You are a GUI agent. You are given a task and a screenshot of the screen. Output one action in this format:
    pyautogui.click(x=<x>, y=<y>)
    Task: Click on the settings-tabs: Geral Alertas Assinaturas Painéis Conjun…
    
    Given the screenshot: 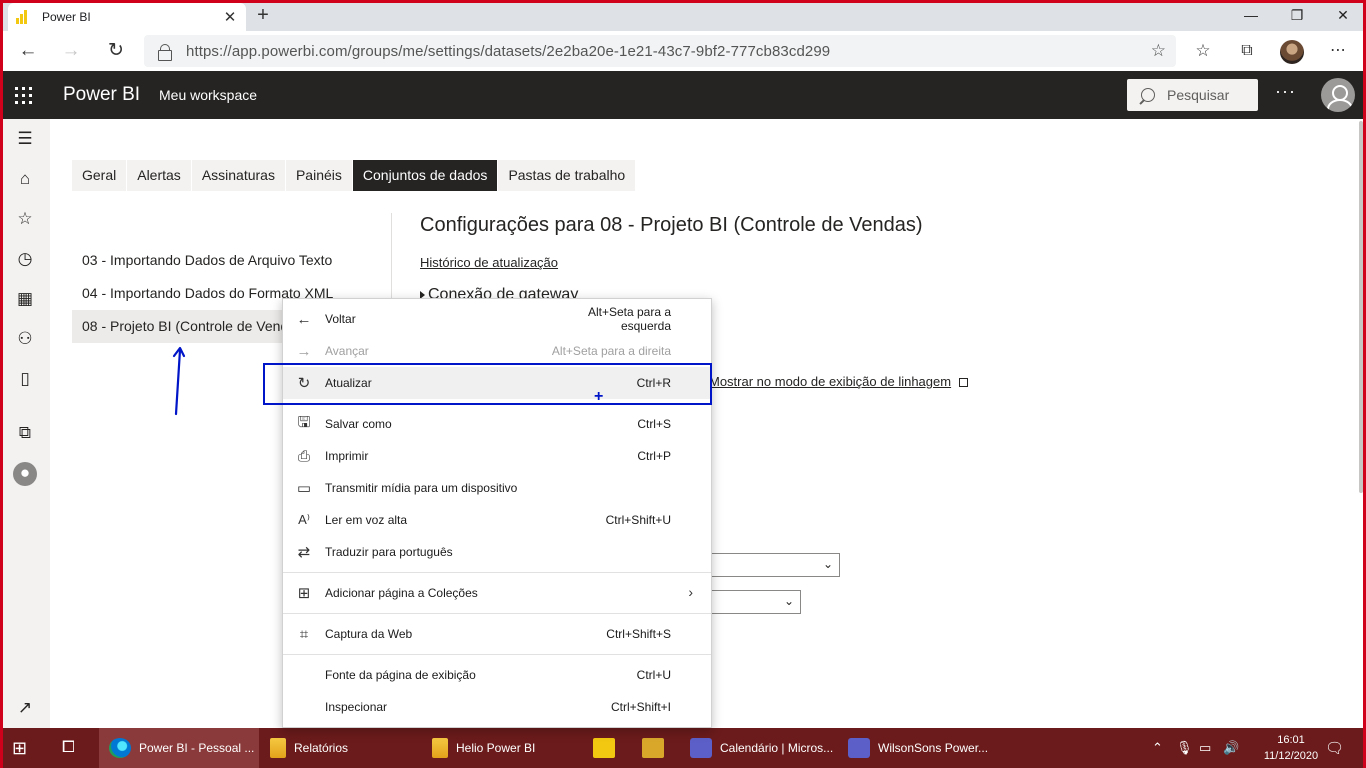 What is the action you would take?
    pyautogui.click(x=354, y=175)
    